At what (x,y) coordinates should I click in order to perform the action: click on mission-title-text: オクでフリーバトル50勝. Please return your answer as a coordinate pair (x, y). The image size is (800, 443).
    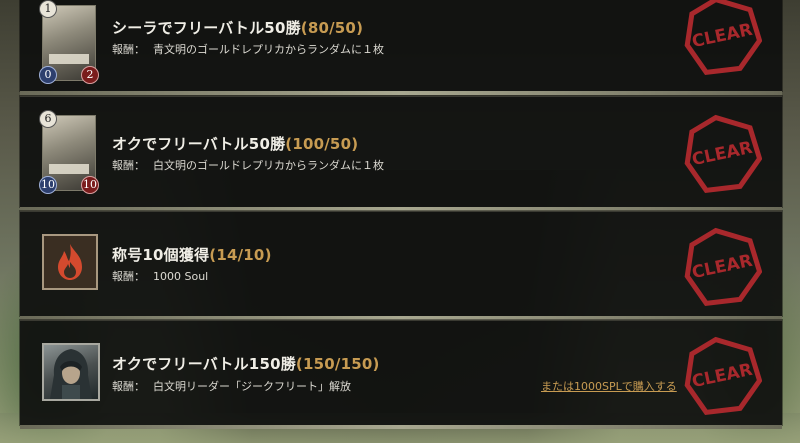
    Looking at the image, I should click on (199, 144).